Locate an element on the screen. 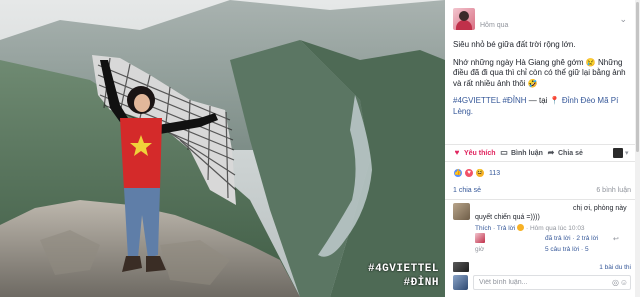 Image resolution: width=640 pixels, height=297 pixels. share-button: ➦ Chia sẻ is located at coordinates (565, 153).